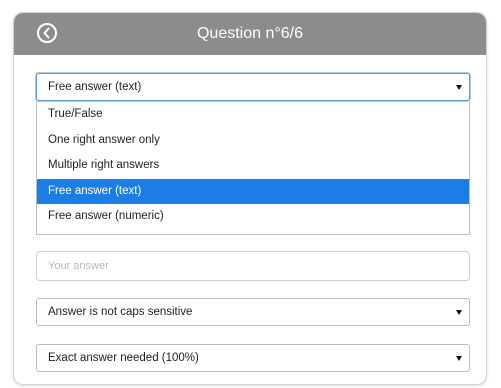  I want to click on accuracy-value: Exact answer needed (100%), so click(123, 358).